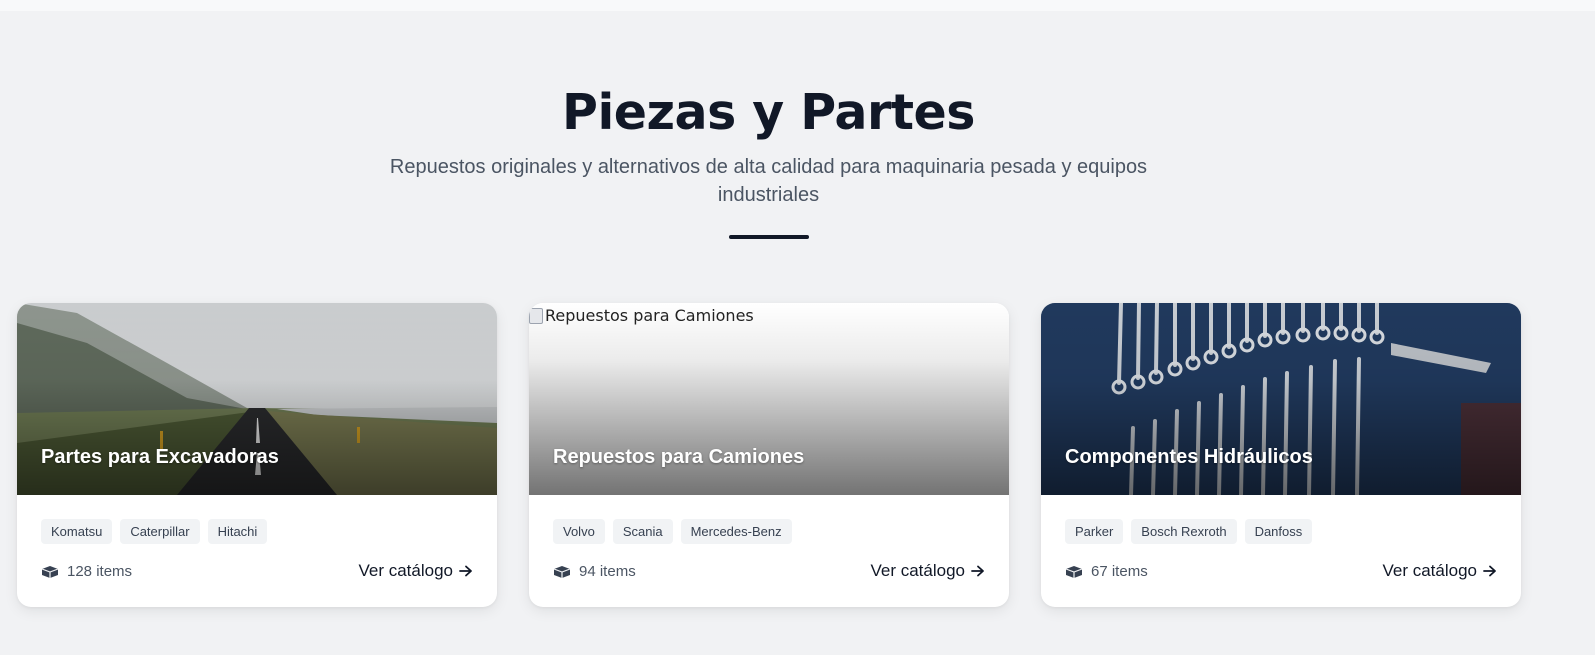 Image resolution: width=1595 pixels, height=655 pixels. Describe the element at coordinates (160, 457) in the screenshot. I see `card-title: Partes para Excavadoras` at that location.